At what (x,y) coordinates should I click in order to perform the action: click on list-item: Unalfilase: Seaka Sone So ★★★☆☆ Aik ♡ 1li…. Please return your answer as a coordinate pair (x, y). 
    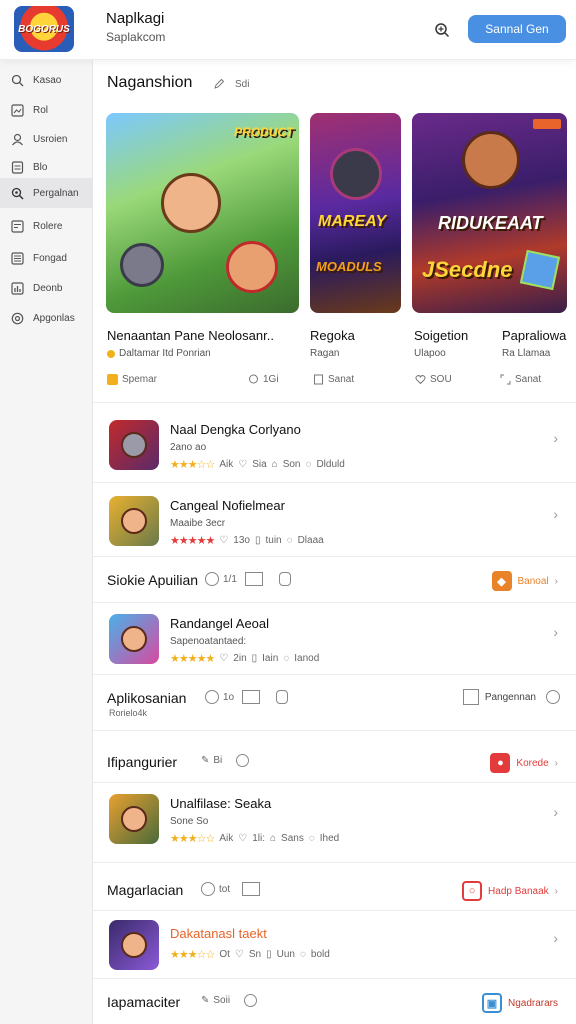
    Looking at the image, I should click on (334, 821).